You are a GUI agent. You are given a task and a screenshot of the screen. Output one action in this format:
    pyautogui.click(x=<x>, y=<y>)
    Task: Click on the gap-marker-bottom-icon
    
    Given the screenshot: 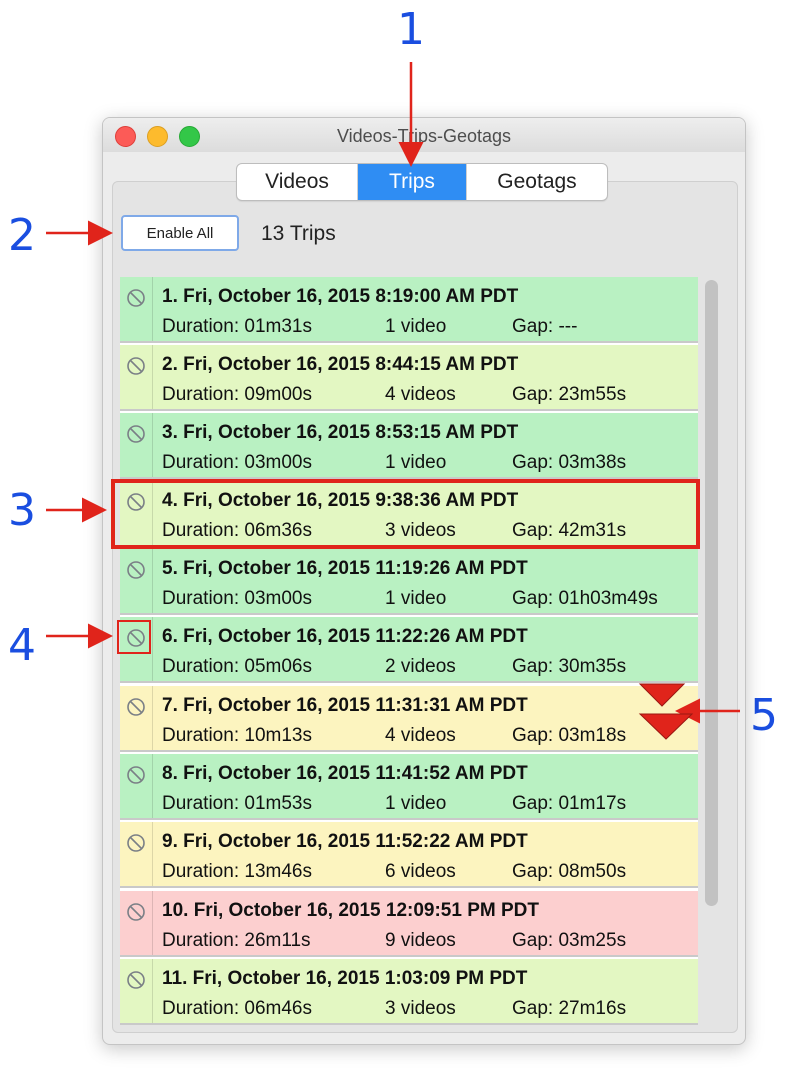 What is the action you would take?
    pyautogui.click(x=666, y=726)
    